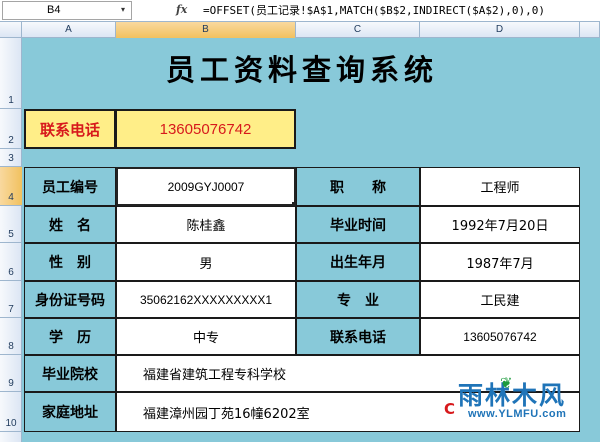  I want to click on row-header-bar: 1 2 3 4 5 6 7 8 9 10, so click(11, 240).